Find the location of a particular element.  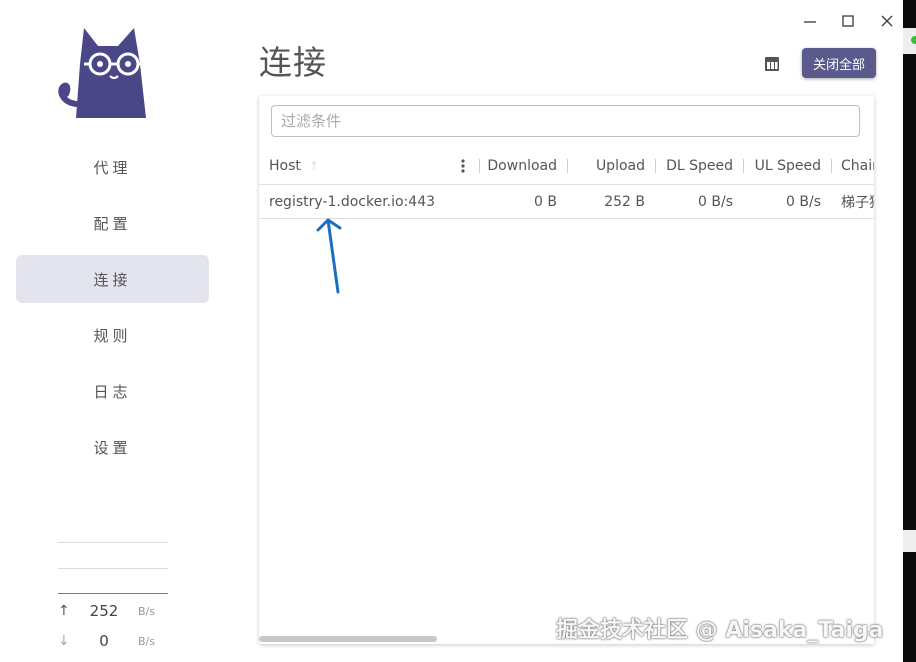

cell-dl-speed: 0 B/s is located at coordinates (715, 201).